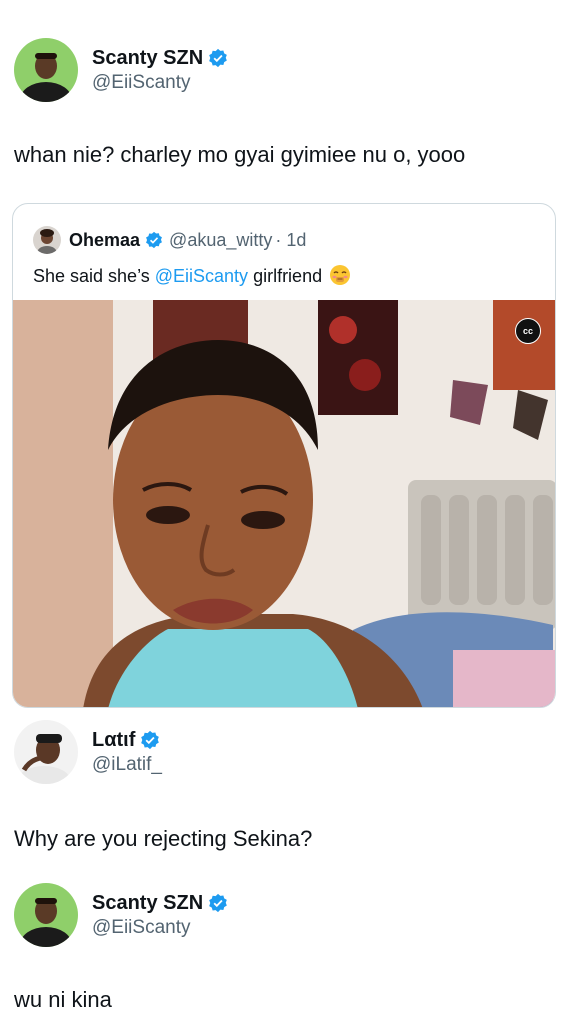 Image resolution: width=561 pixels, height=1024 pixels. Describe the element at coordinates (113, 740) in the screenshot. I see `display-name-text: Lαtιf` at that location.